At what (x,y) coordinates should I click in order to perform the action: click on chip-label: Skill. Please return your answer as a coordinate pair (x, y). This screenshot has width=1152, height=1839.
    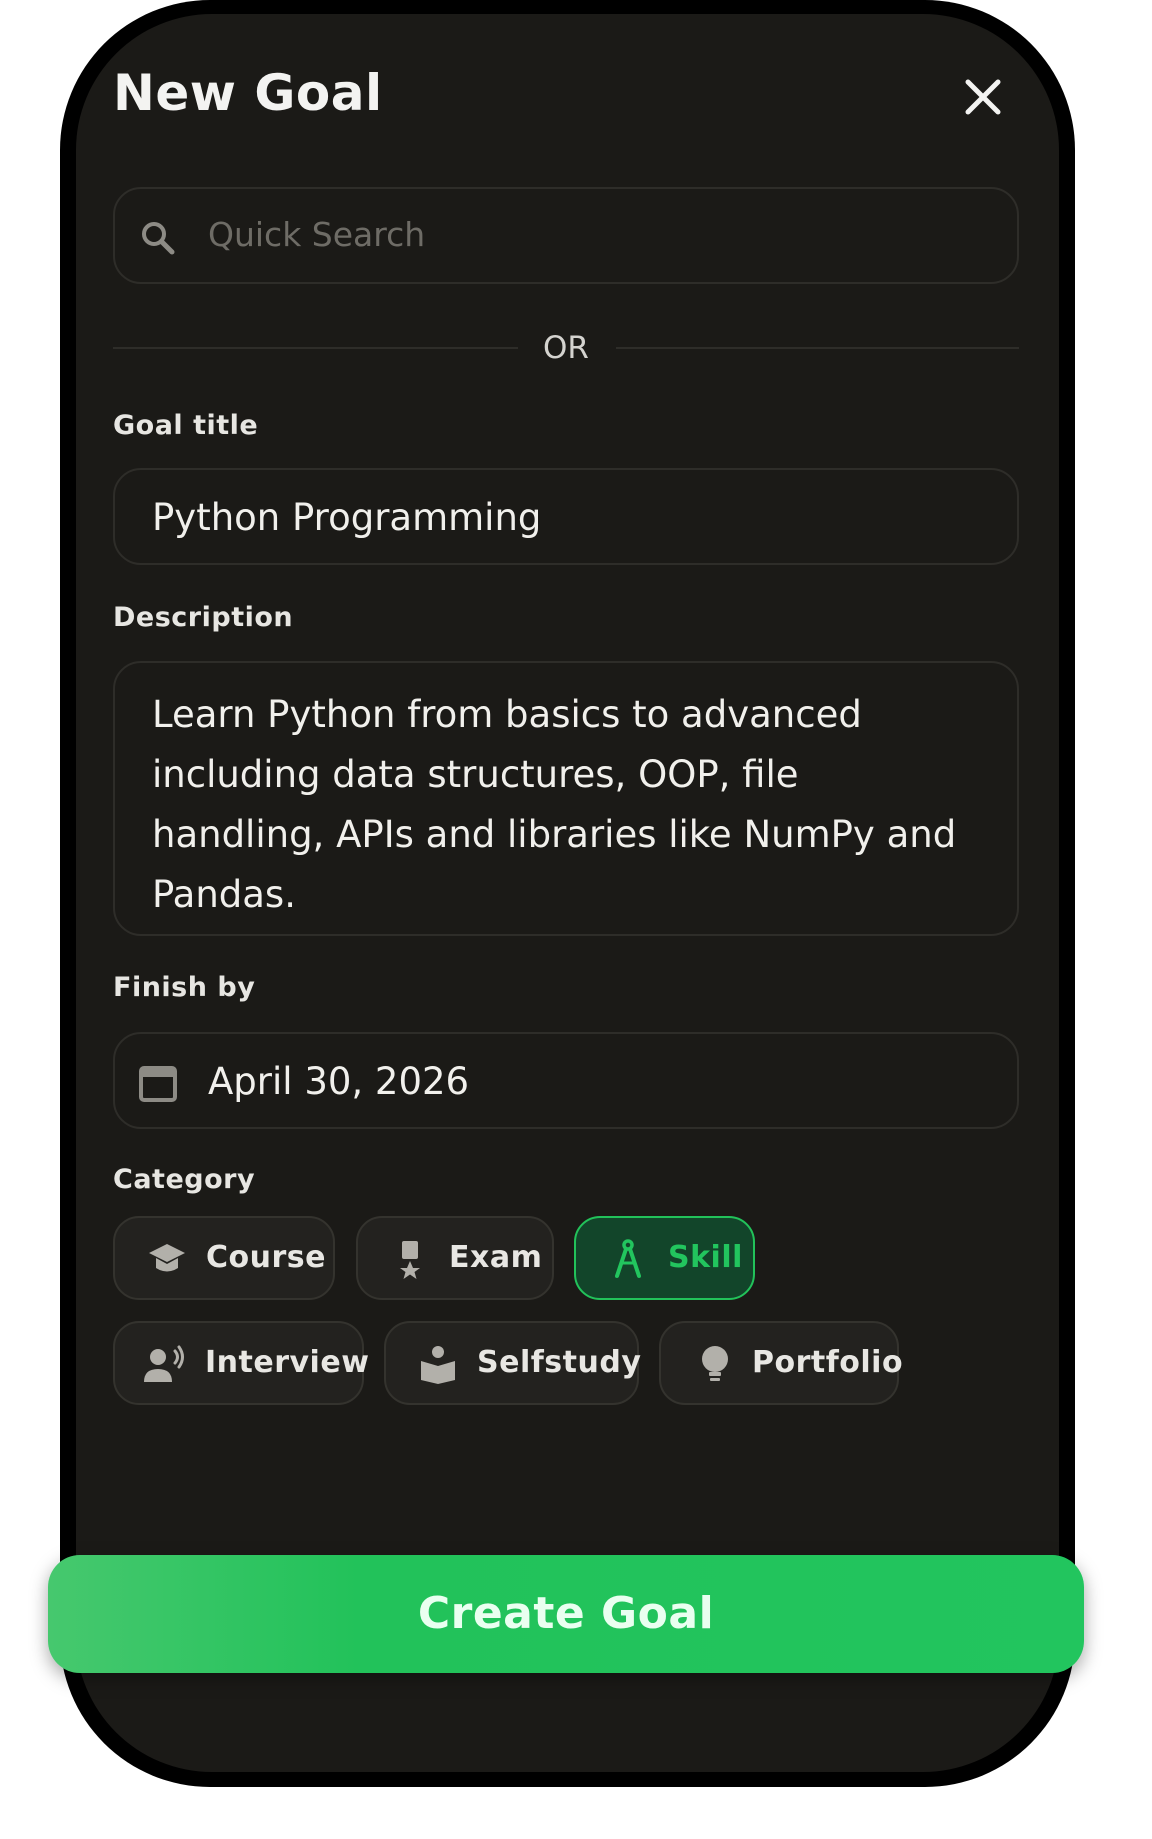
    Looking at the image, I should click on (705, 1257).